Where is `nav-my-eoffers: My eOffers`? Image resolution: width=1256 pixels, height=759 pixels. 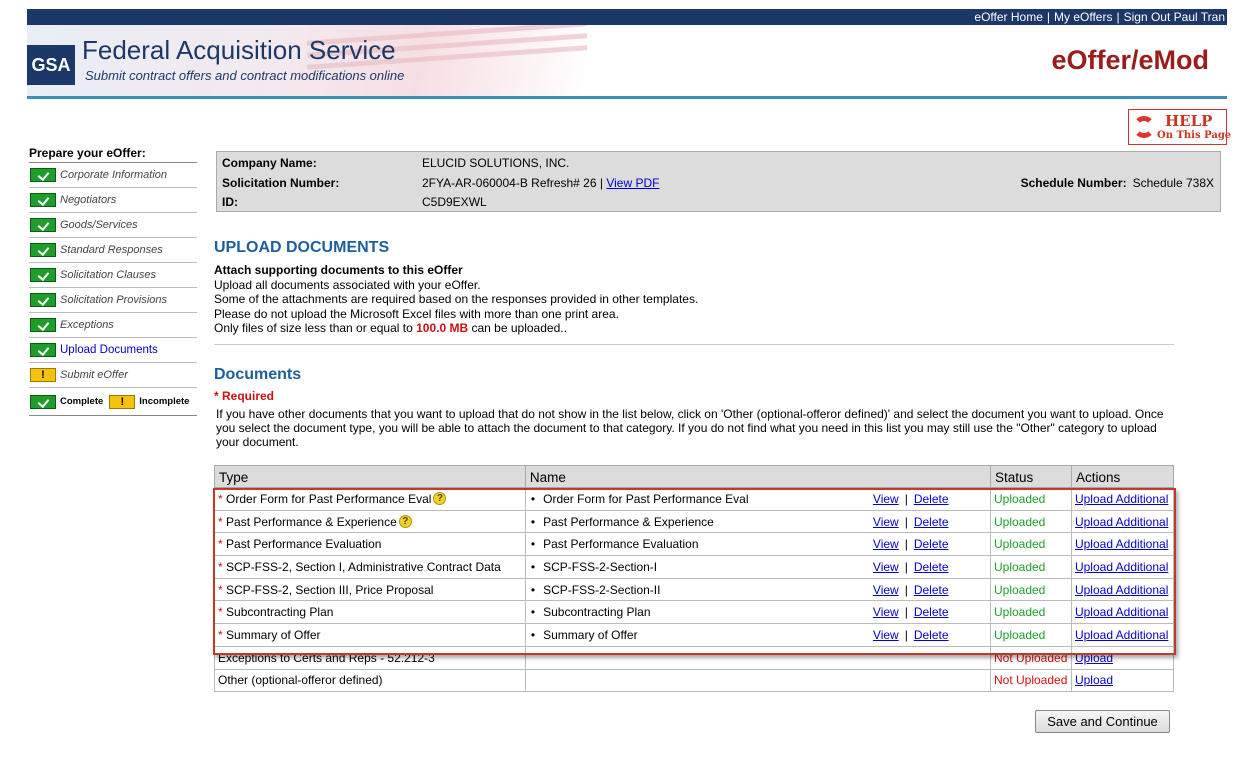
nav-my-eoffers: My eOffers is located at coordinates (1083, 17).